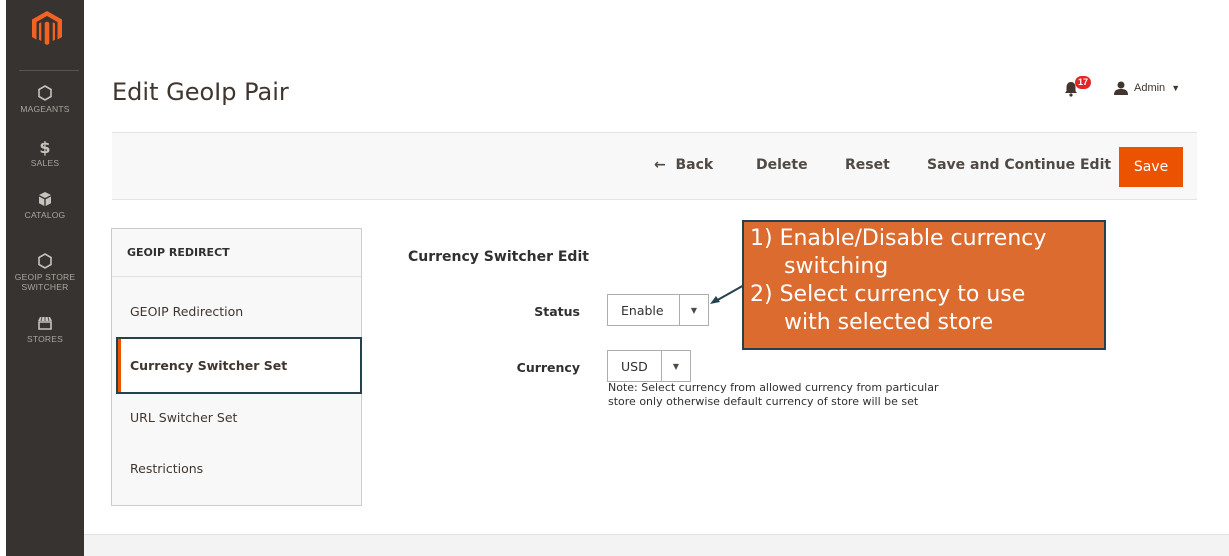  Describe the element at coordinates (239, 365) in the screenshot. I see `tab-currency-switcher-set: Currency Switcher Set` at that location.